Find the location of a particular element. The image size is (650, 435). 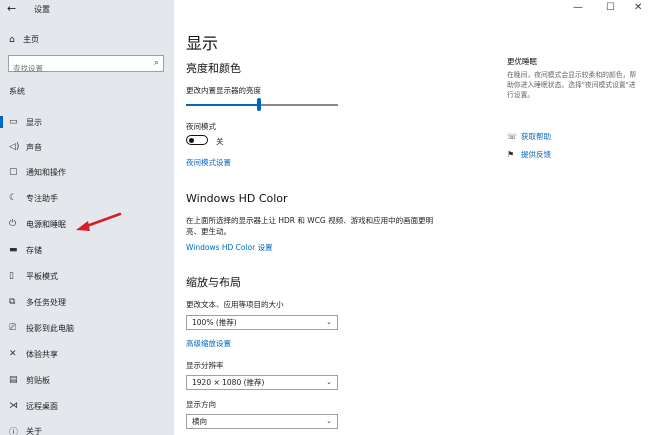

scale-layout-heading: 缩放与布局 is located at coordinates (213, 282).